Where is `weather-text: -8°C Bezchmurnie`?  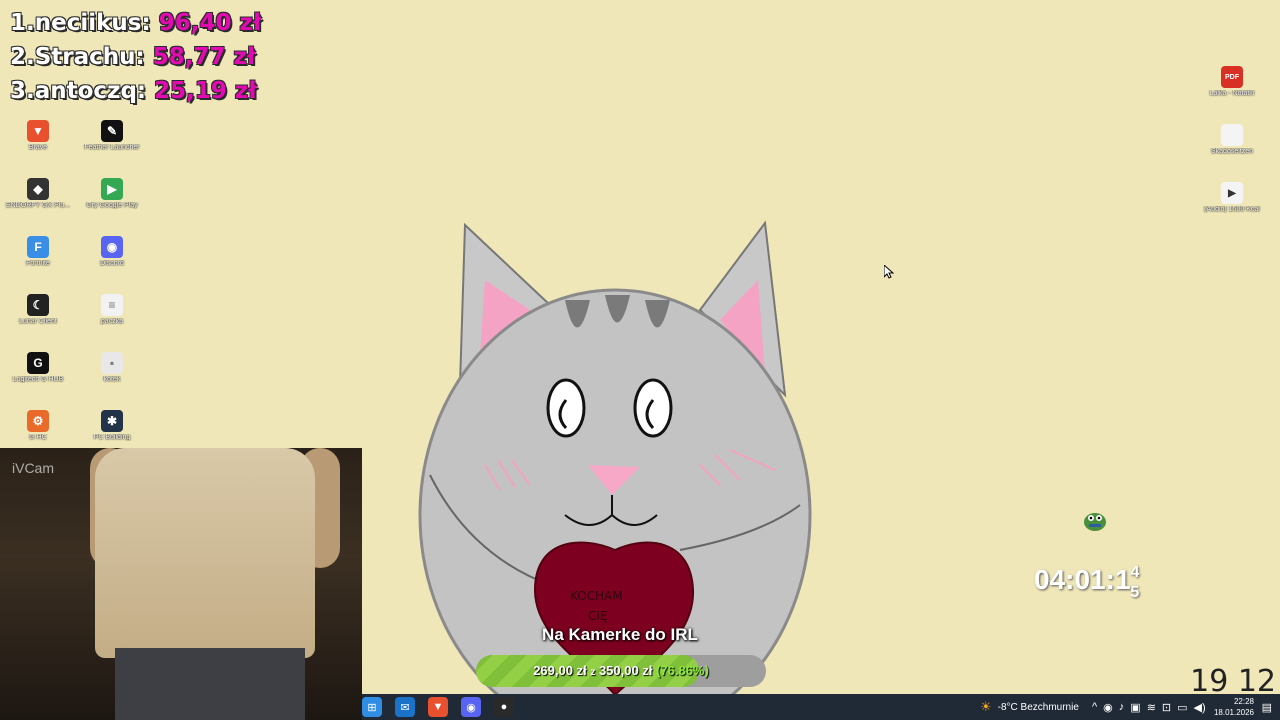 weather-text: -8°C Bezchmurnie is located at coordinates (1038, 707).